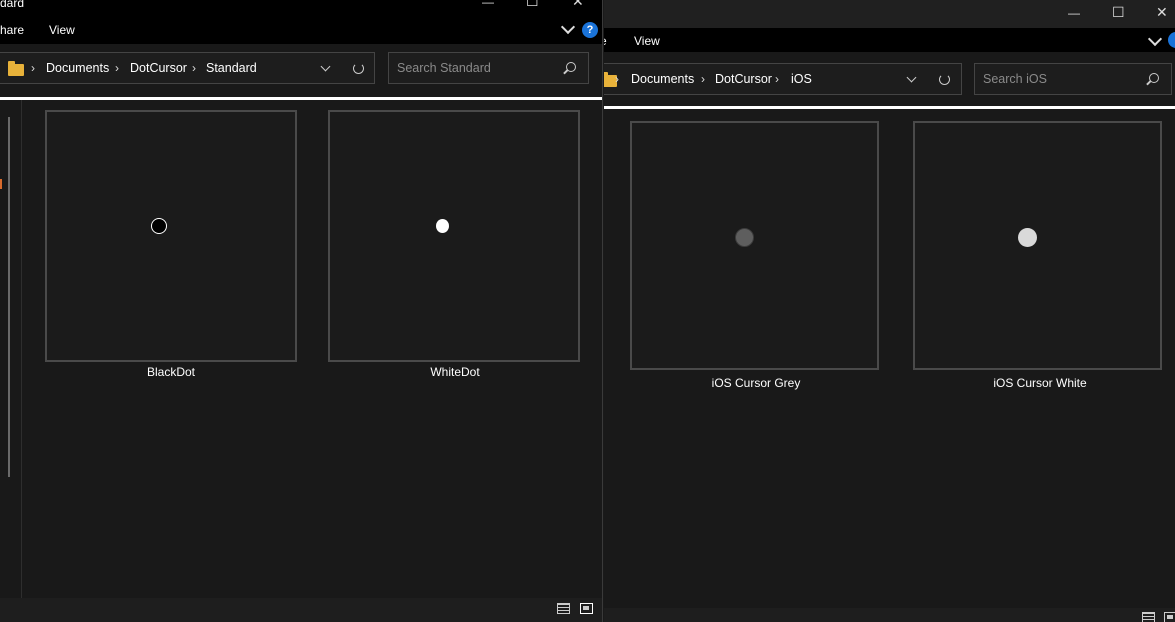 The height and width of the screenshot is (622, 1175). What do you see at coordinates (301, 30) in the screenshot?
I see `ribbon: hare View ?` at bounding box center [301, 30].